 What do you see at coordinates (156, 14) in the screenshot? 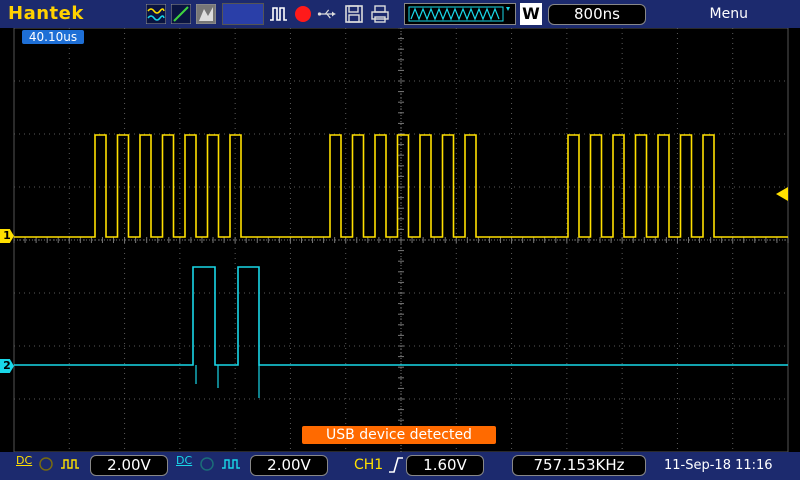
I see `wave-icon` at bounding box center [156, 14].